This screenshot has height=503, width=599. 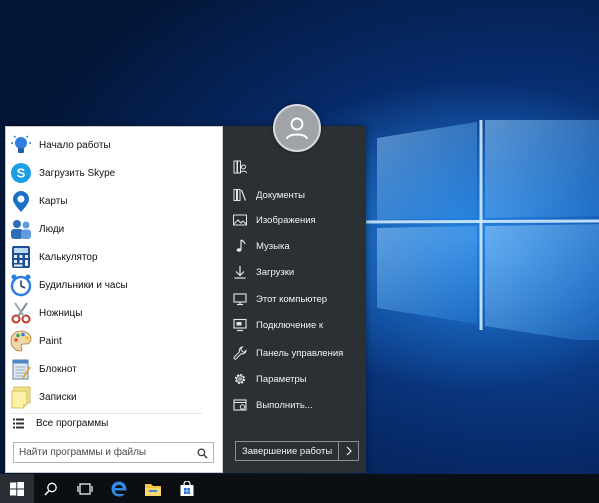 What do you see at coordinates (294, 167) in the screenshot?
I see `place-item-user-folder` at bounding box center [294, 167].